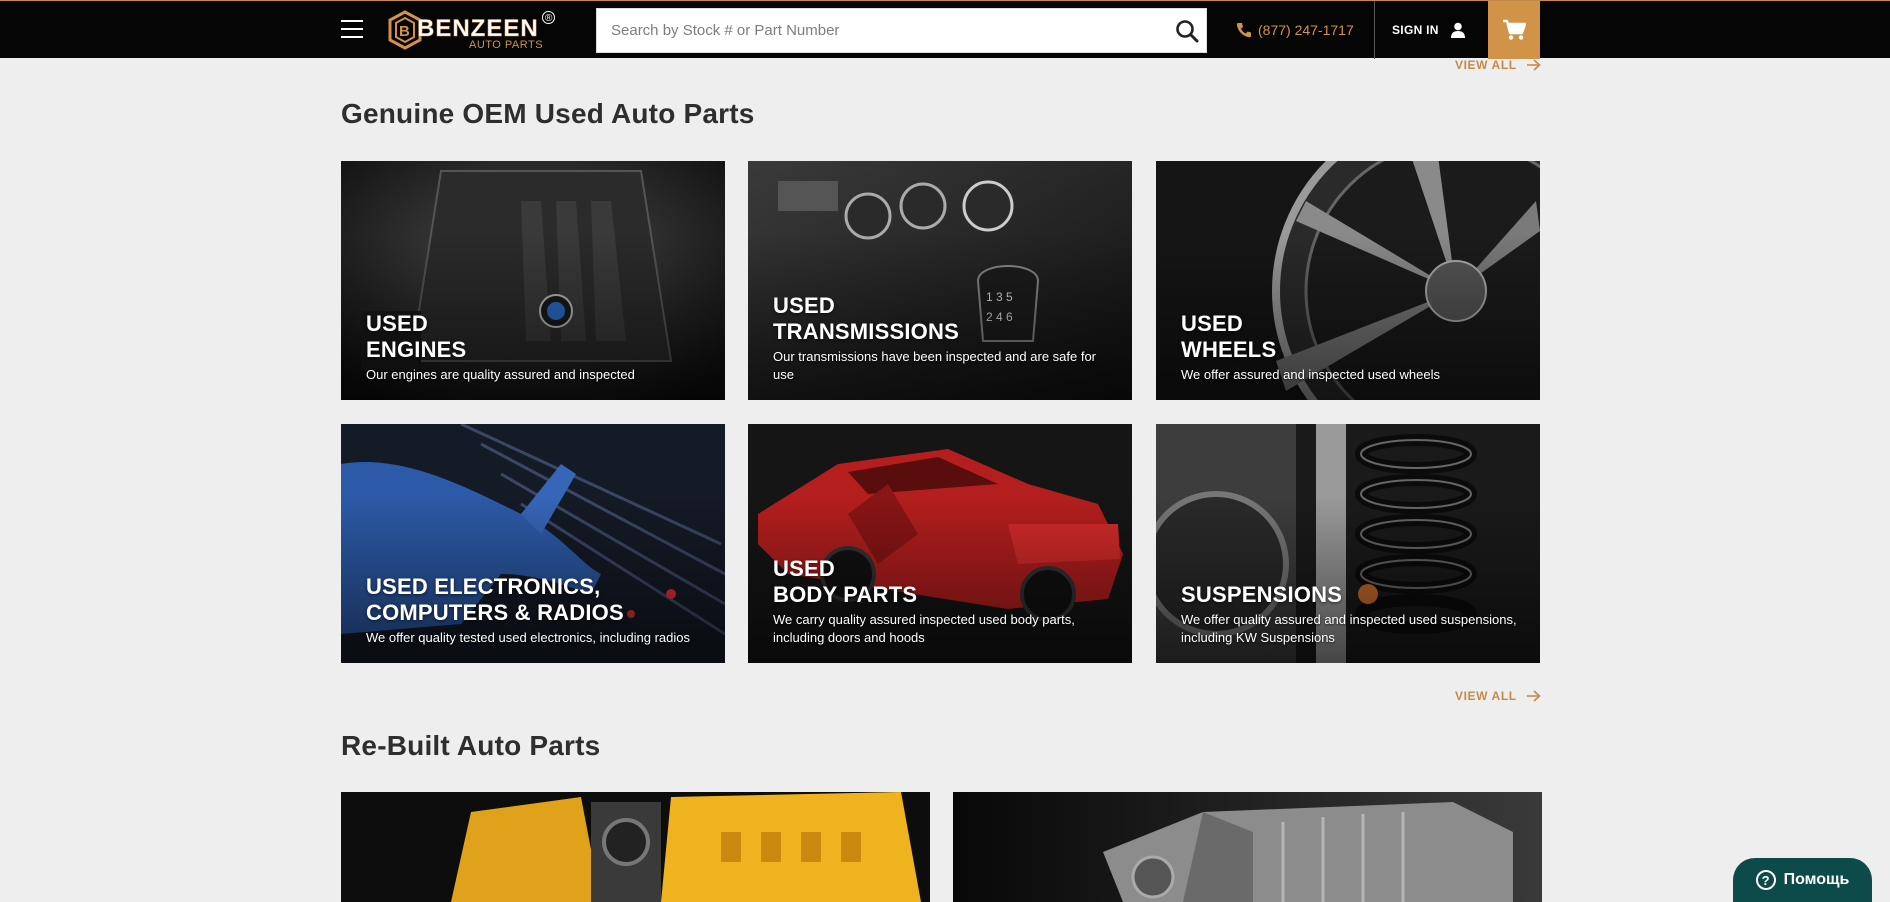 The image size is (1890, 902). What do you see at coordinates (845, 581) in the screenshot?
I see `card-title: USED BODY PARTS` at bounding box center [845, 581].